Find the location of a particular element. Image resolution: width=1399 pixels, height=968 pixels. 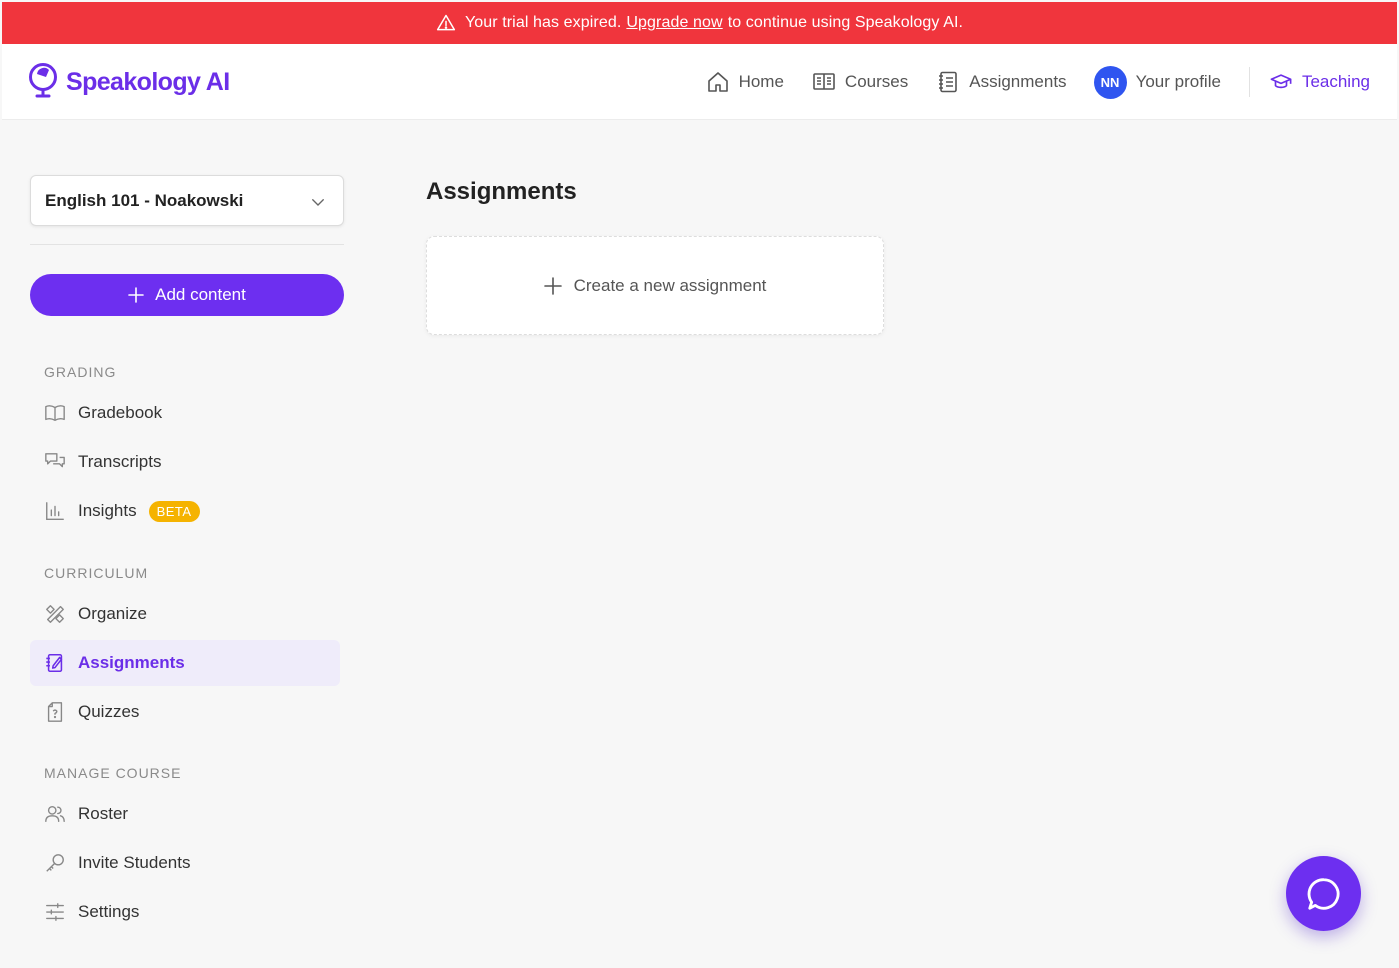

sidebar-item-label: Assignments is located at coordinates (131, 662).